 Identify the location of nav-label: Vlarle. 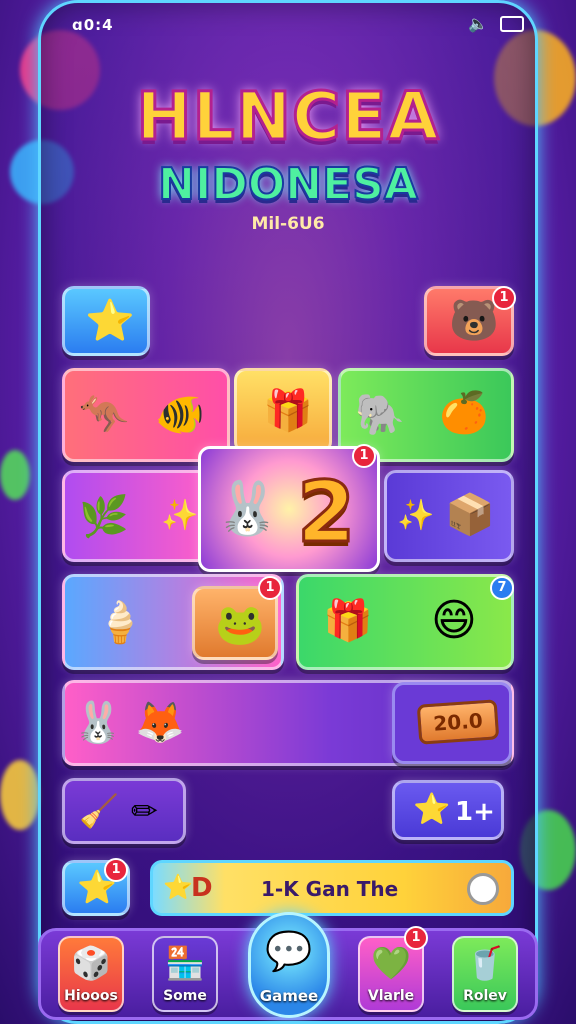
(391, 996).